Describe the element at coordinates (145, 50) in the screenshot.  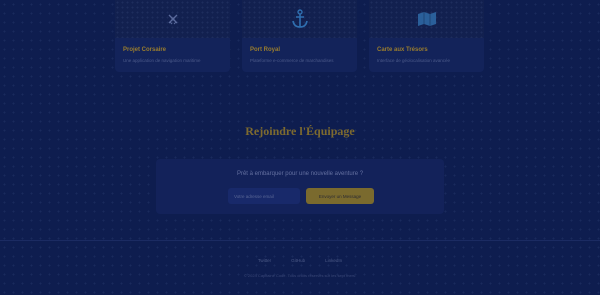
I see `card-title: Projet Corsaire` at that location.